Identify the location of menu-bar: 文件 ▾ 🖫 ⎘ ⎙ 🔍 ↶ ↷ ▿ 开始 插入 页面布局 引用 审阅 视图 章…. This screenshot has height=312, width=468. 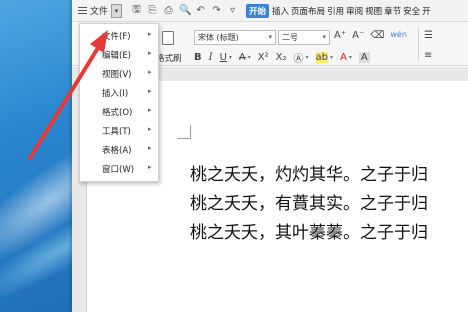
(270, 11).